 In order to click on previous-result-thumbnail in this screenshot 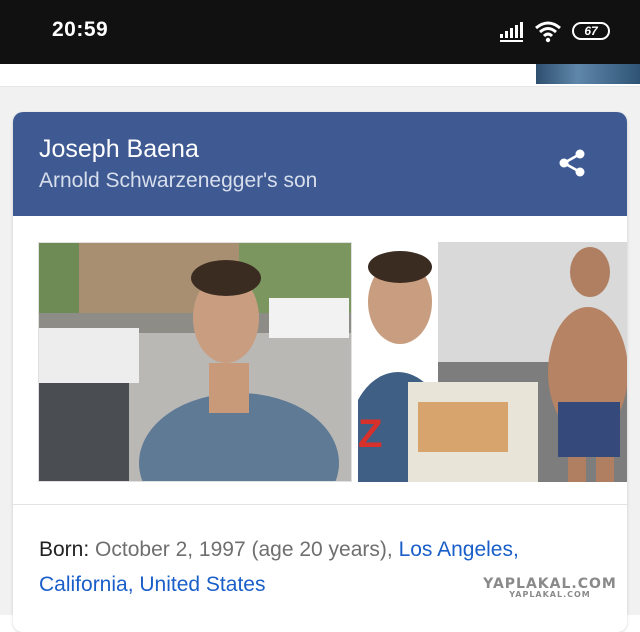, I will do `click(588, 74)`.